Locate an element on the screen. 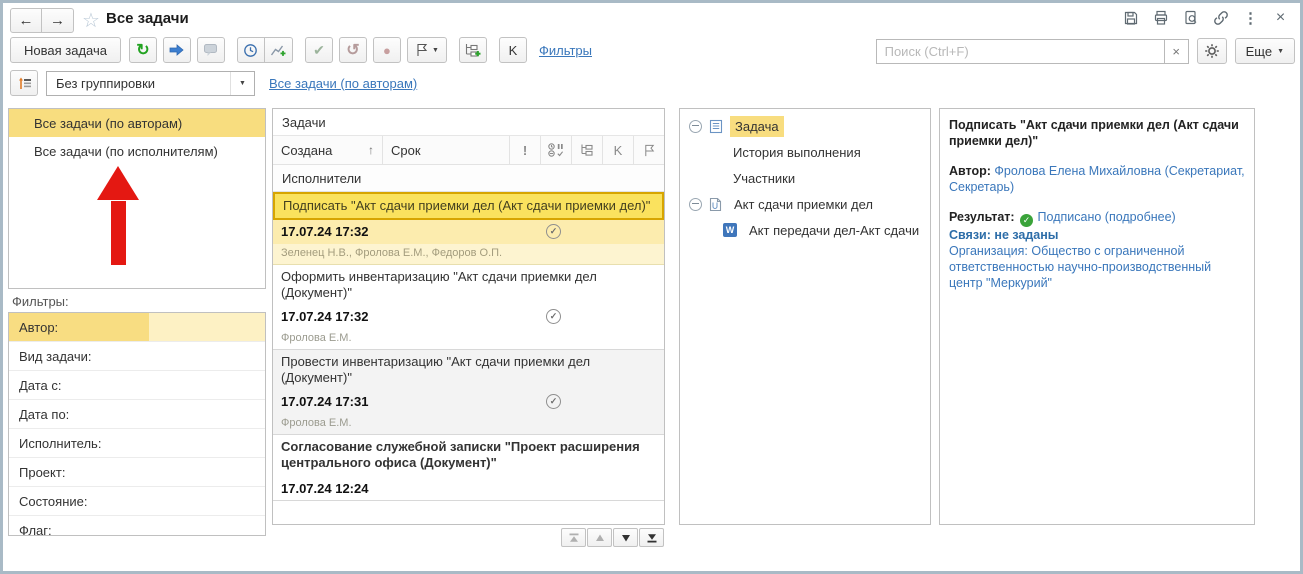 This screenshot has height=574, width=1303. result-label: Результат: is located at coordinates (982, 217).